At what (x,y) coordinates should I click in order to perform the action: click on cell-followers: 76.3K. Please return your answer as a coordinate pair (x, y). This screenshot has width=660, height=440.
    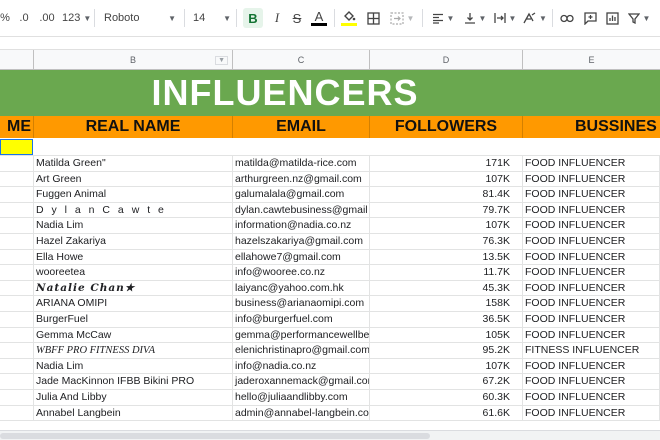
    Looking at the image, I should click on (446, 241).